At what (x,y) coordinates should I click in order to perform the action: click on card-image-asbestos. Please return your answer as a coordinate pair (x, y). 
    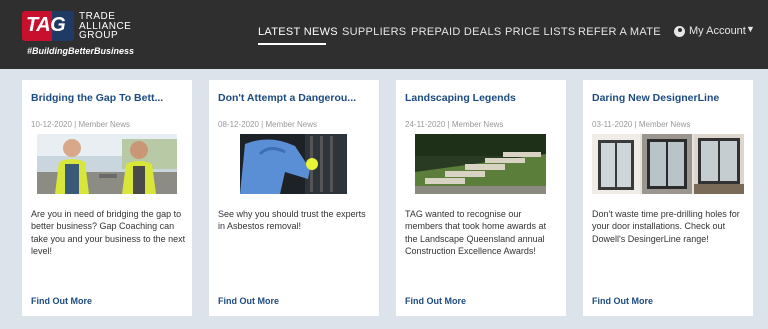
    Looking at the image, I should click on (293, 164).